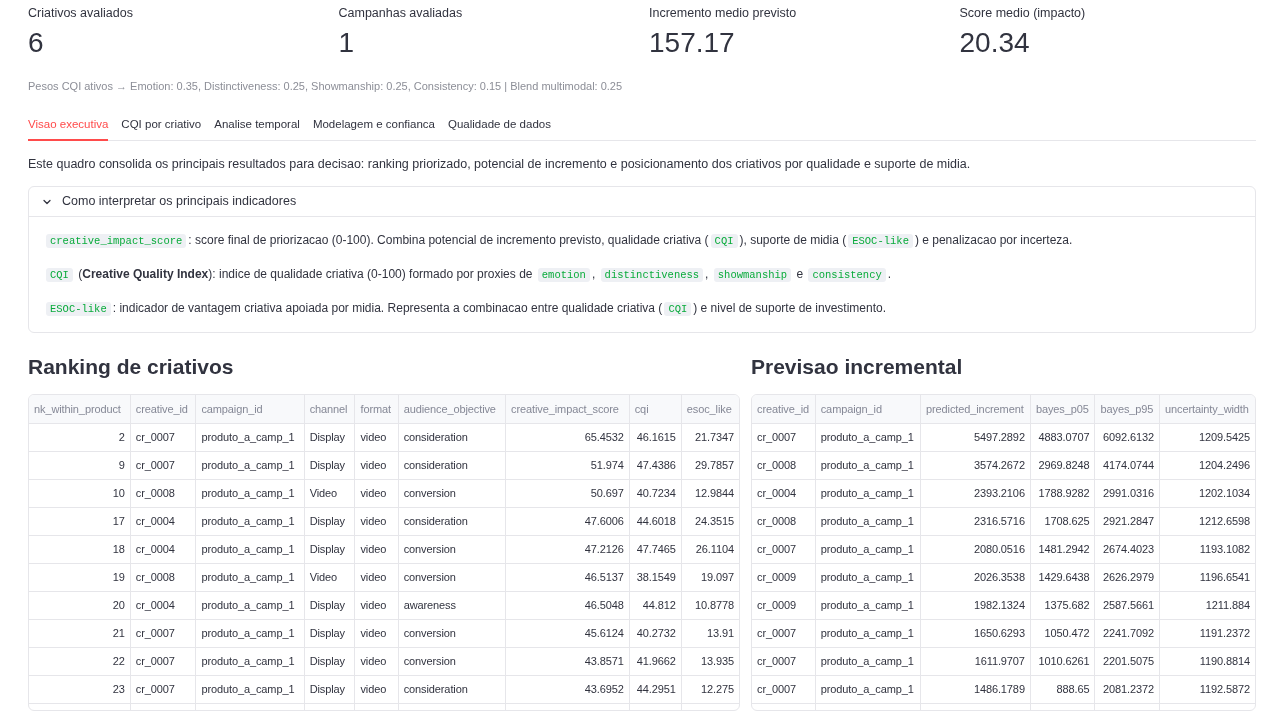 This screenshot has height=720, width=1280. I want to click on tab: Modelagem e confianca, so click(373, 126).